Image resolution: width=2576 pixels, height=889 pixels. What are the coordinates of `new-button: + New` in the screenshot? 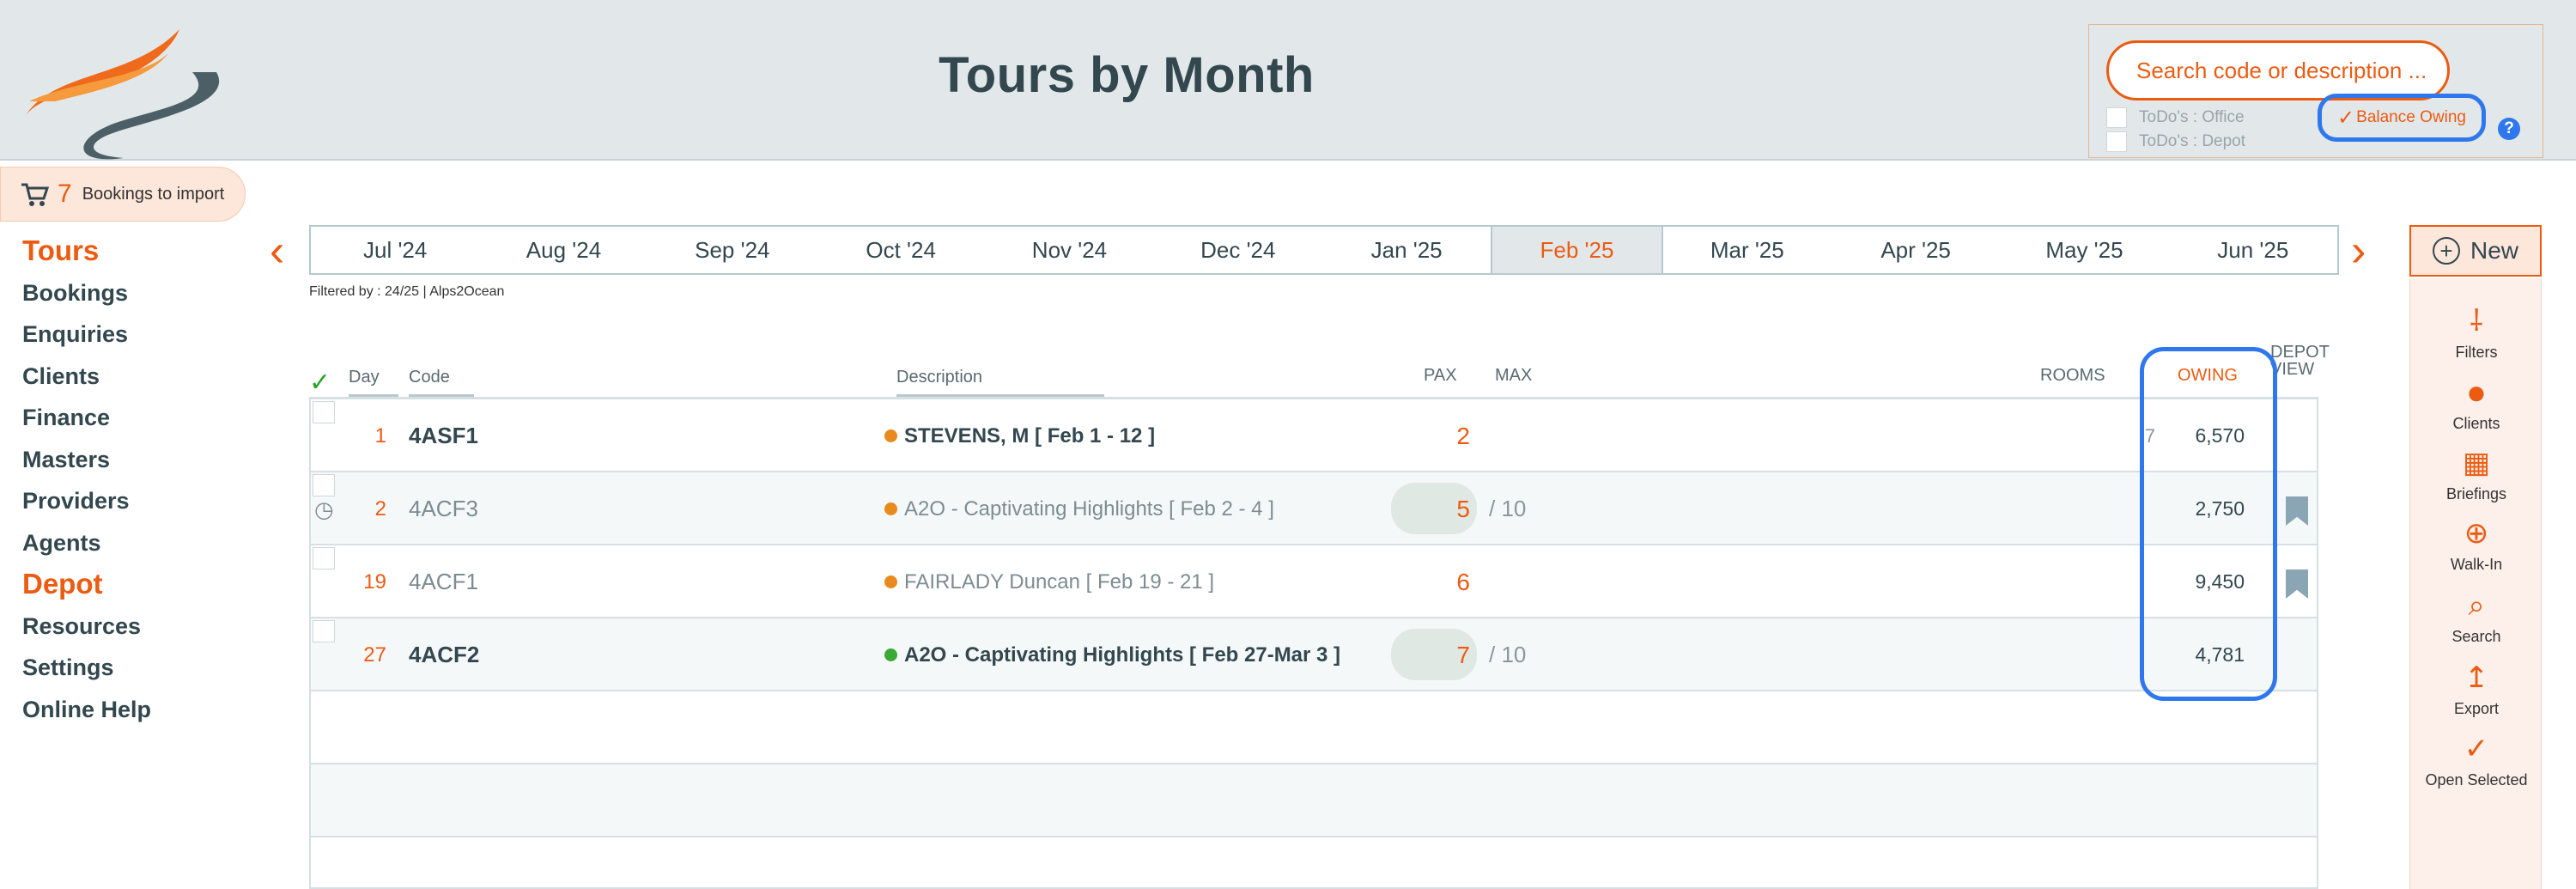 It's located at (2475, 251).